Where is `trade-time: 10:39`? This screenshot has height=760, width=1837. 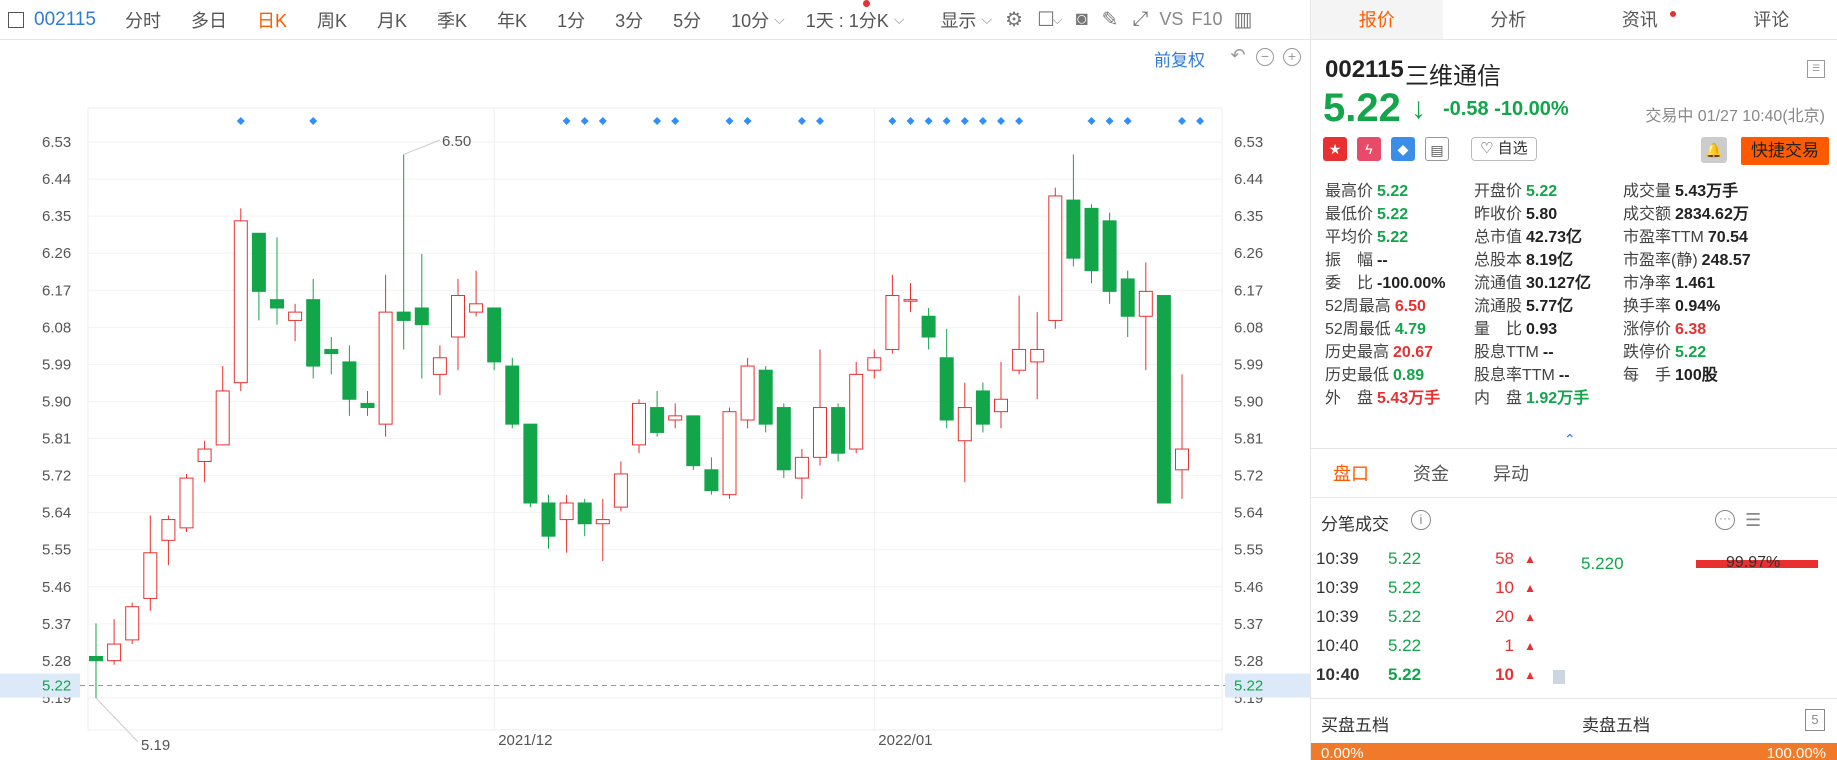 trade-time: 10:39 is located at coordinates (1337, 616).